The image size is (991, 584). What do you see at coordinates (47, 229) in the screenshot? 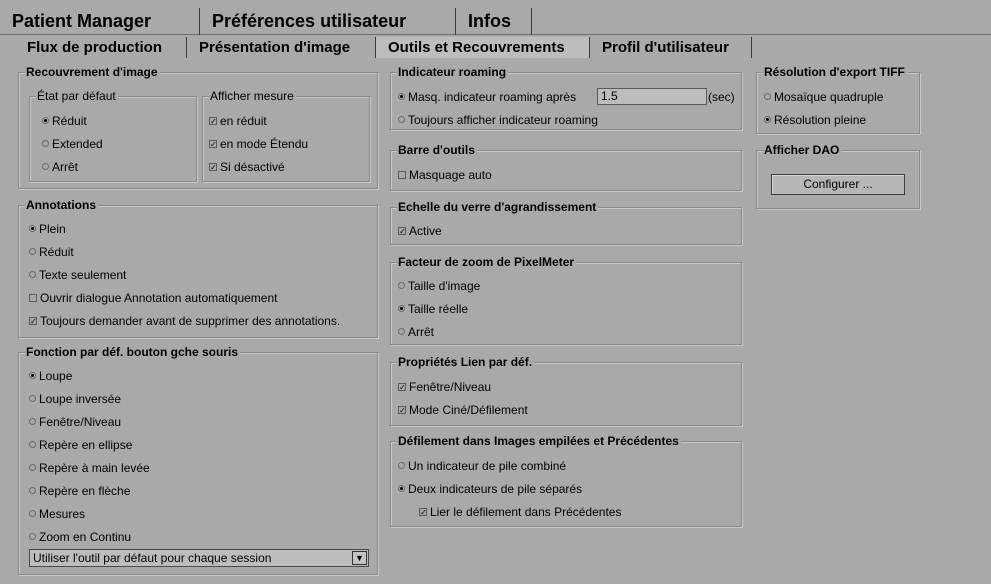
I see `radio-annot-plein: Plein` at bounding box center [47, 229].